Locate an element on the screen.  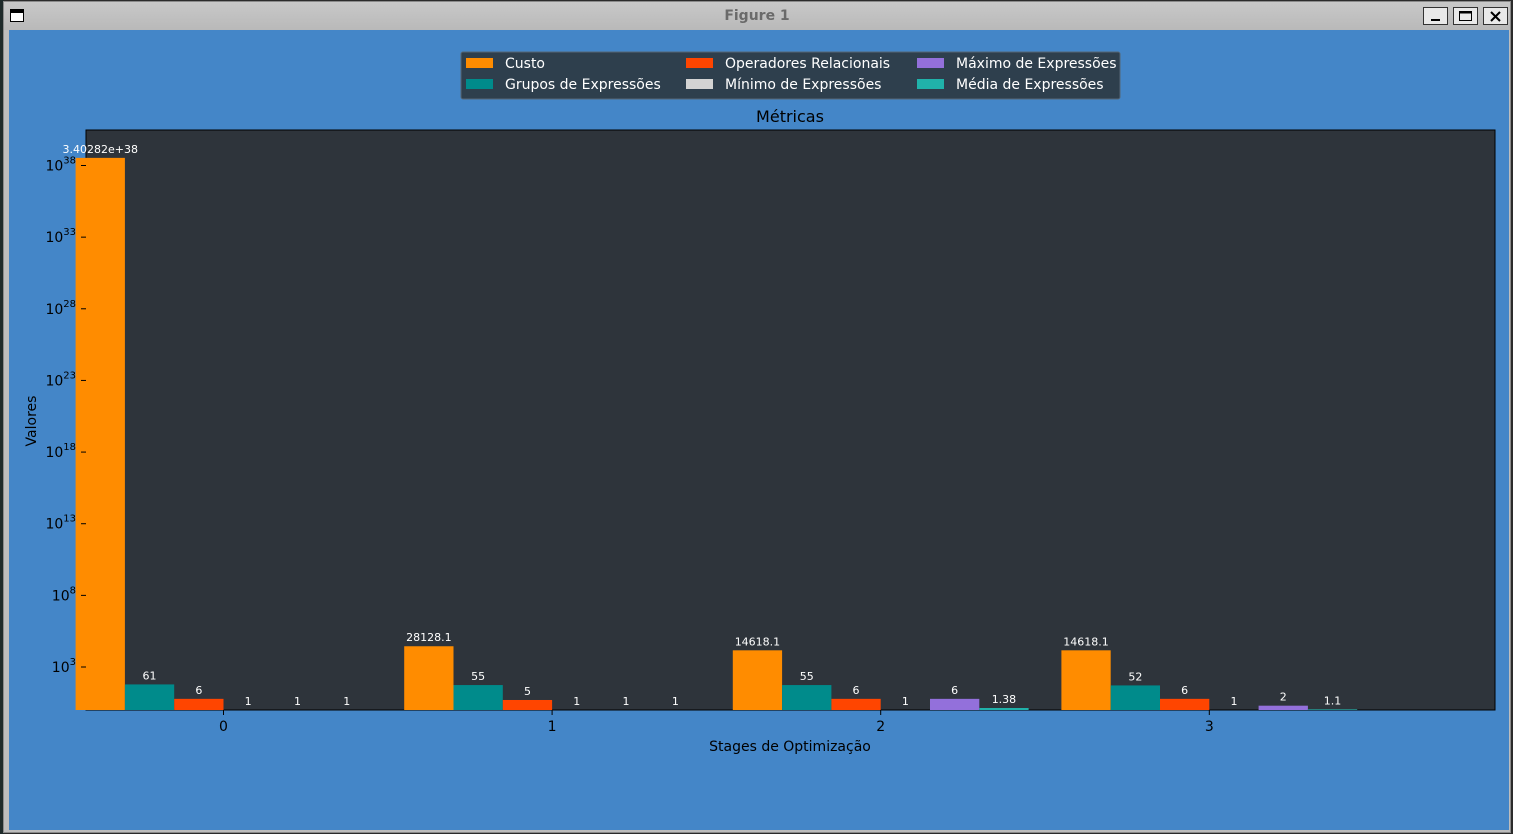
legend-label: Máximo de Expressões is located at coordinates (1036, 64).